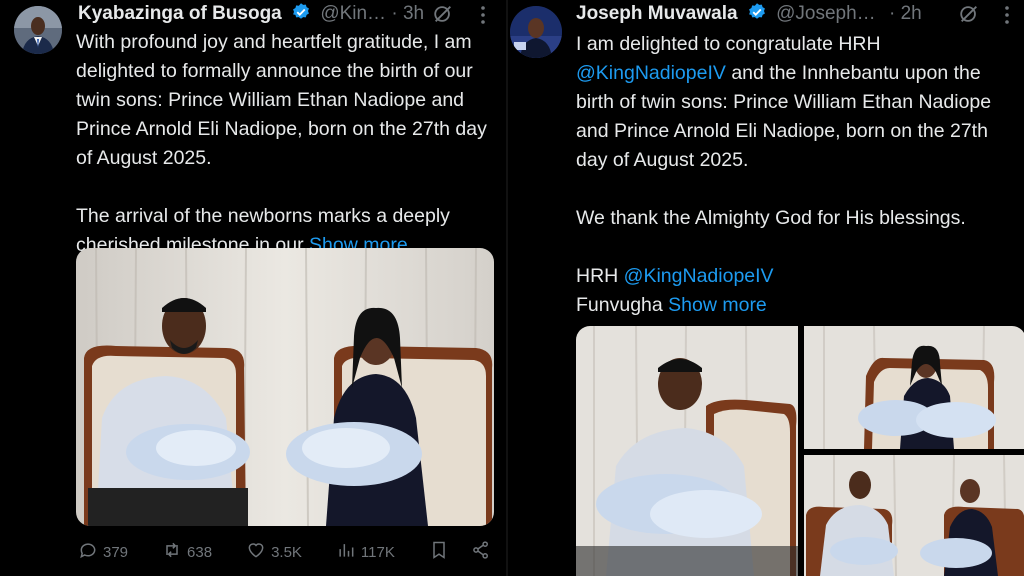  I want to click on photo-couple-with-twins, so click(914, 515).